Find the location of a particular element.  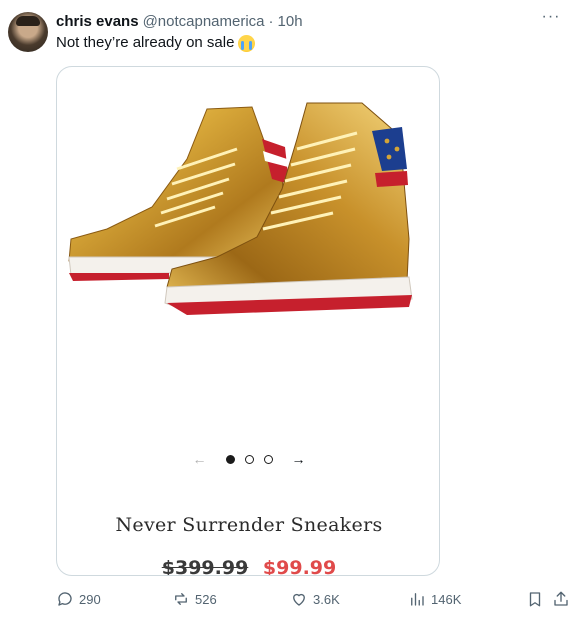

reply-icon is located at coordinates (65, 599).